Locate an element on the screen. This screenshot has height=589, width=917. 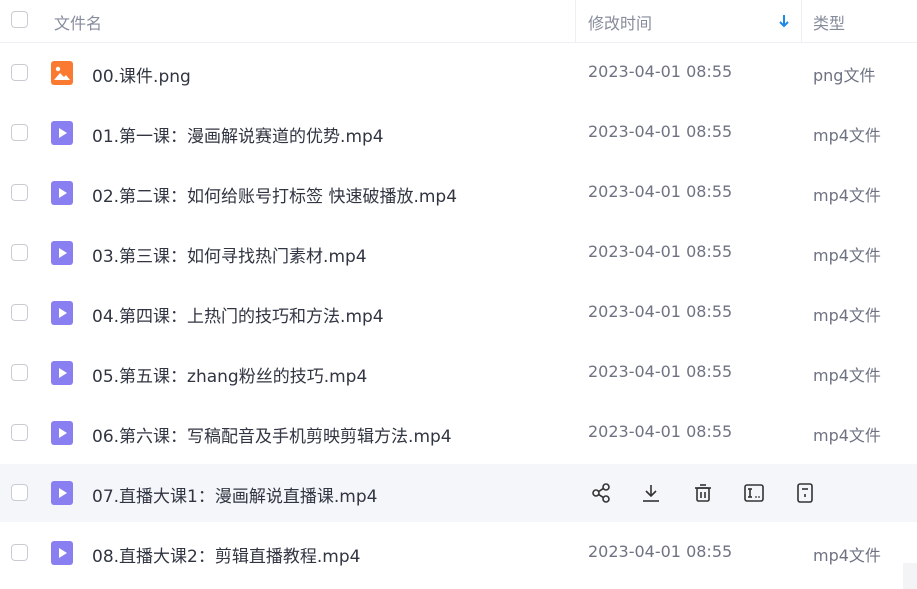
file-row: 00.课件.png 2023-04-01 08:55 png文件 is located at coordinates (458, 73).